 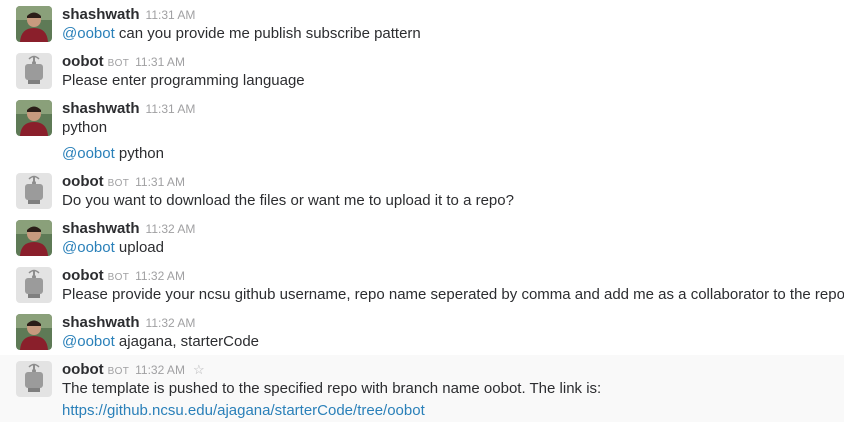 What do you see at coordinates (187, 341) in the screenshot?
I see `message-body: ajagana, starterCode` at bounding box center [187, 341].